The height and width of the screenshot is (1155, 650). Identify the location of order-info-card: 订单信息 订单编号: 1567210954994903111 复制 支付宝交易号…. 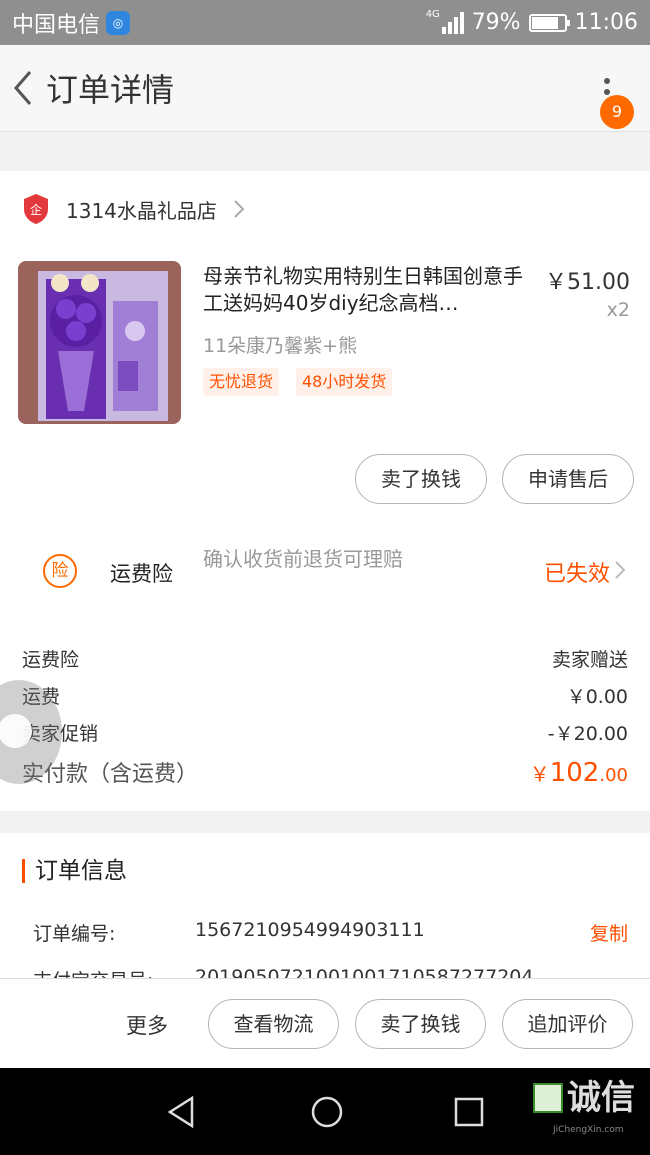
(325, 905).